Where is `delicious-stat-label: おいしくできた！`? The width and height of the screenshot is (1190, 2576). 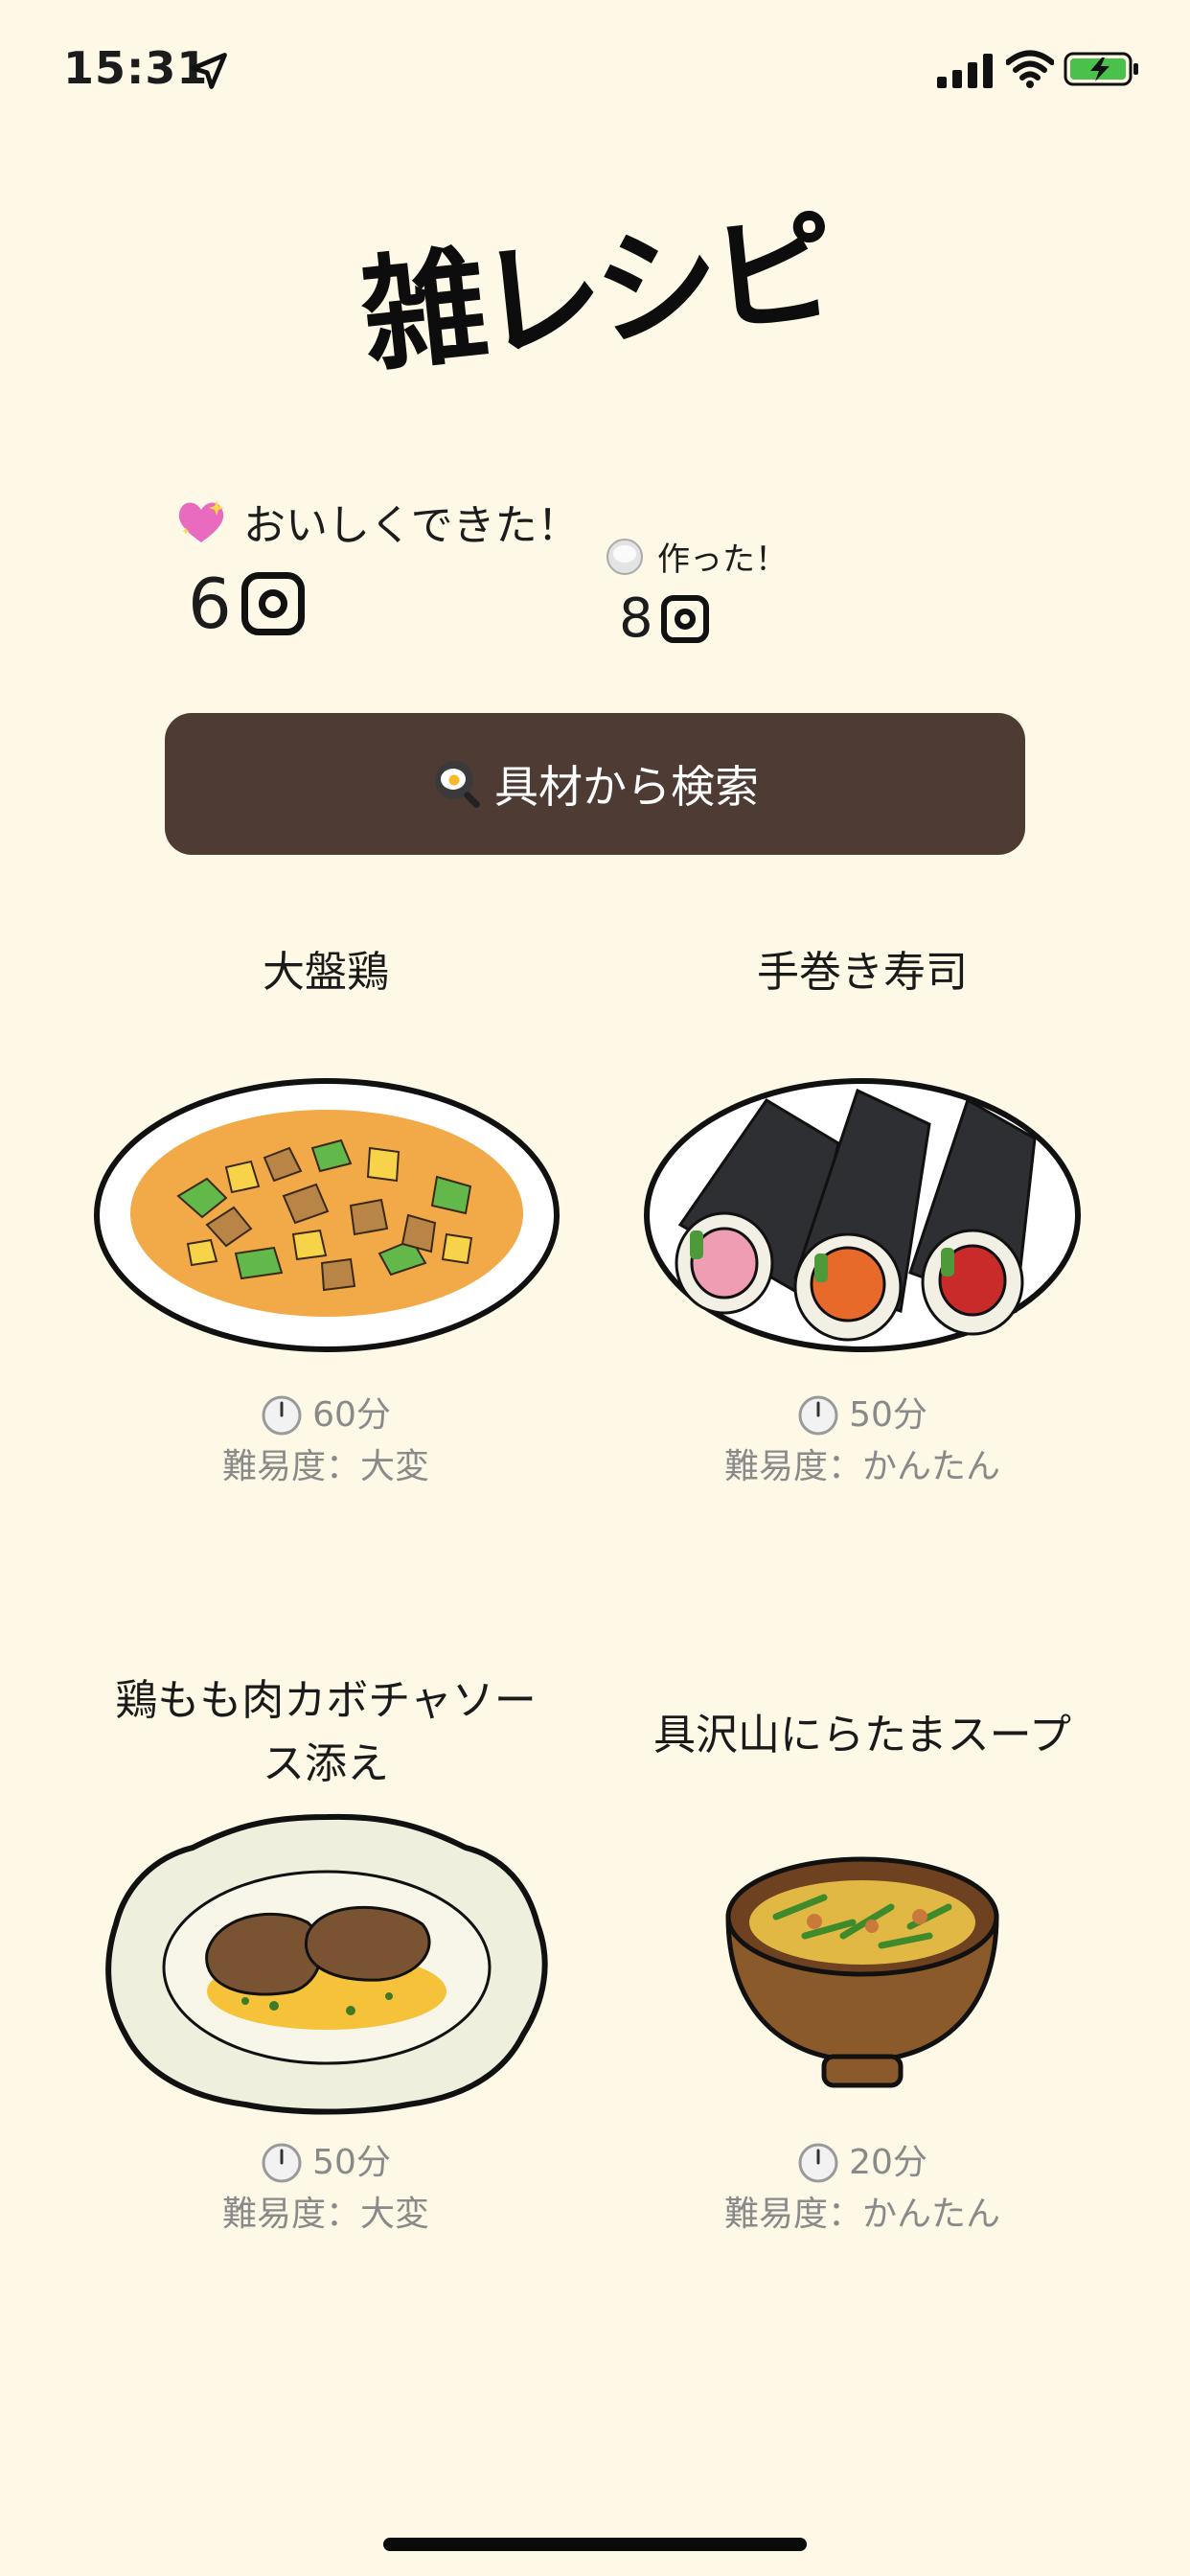 delicious-stat-label: おいしくできた！ is located at coordinates (377, 521).